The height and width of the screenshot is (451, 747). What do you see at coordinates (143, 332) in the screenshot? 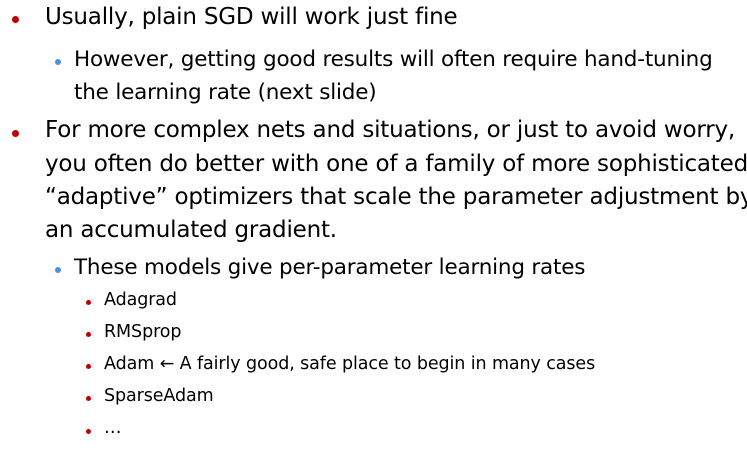
I see `optimizer-item: RMSprop` at bounding box center [143, 332].